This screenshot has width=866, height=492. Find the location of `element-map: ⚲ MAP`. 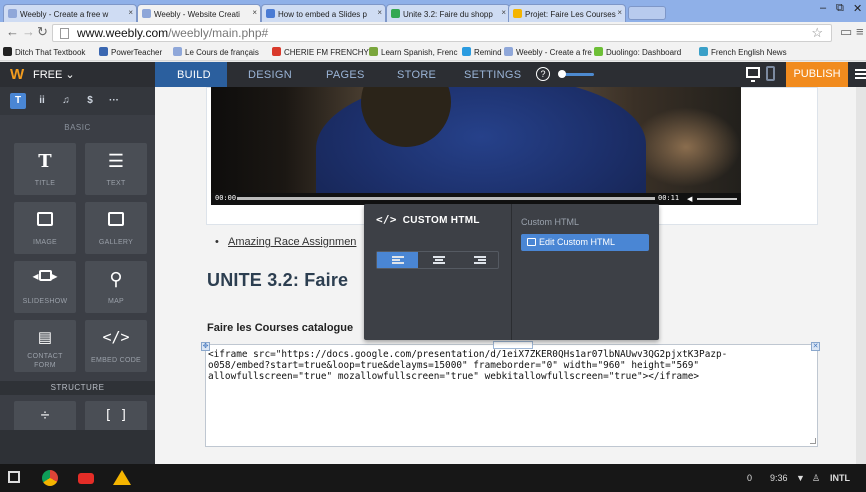

element-map: ⚲ MAP is located at coordinates (116, 287).